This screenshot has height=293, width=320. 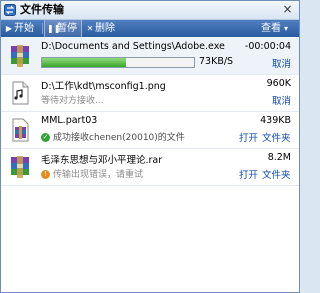 I want to click on transfer-row: 毛泽东思想与邓小平理论.rar 8.2M ! 传输出现错误，请重试 打开 文件夹, so click(x=150, y=167).